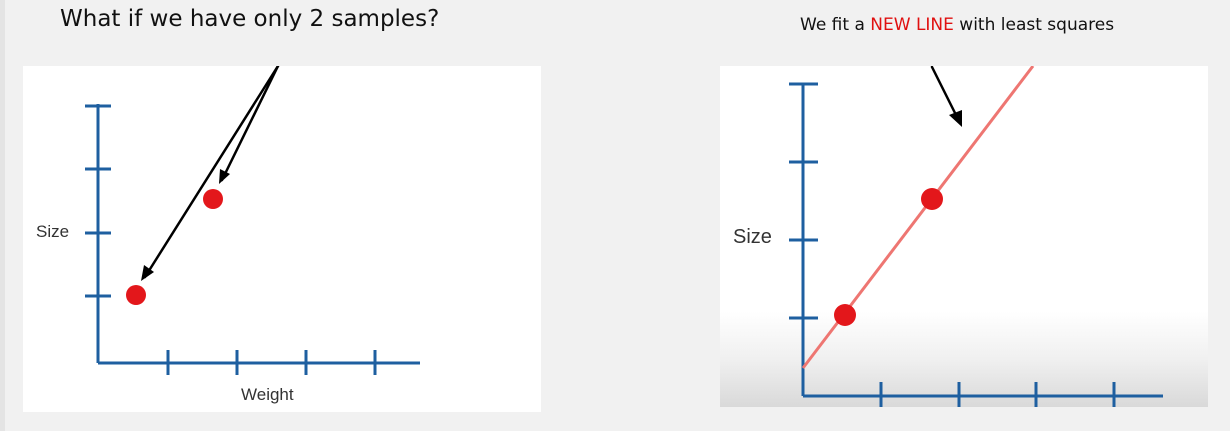  Describe the element at coordinates (835, 25) in the screenshot. I see `title-prefix: We fit a` at that location.